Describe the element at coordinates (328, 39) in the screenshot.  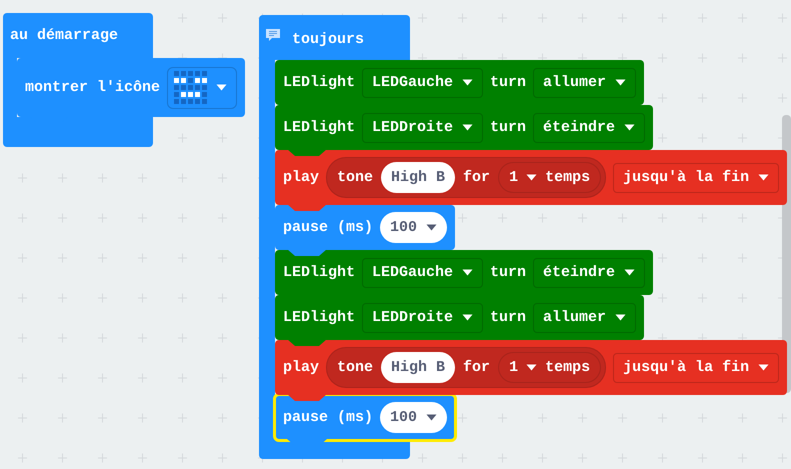
I see `block-label: toujours` at that location.